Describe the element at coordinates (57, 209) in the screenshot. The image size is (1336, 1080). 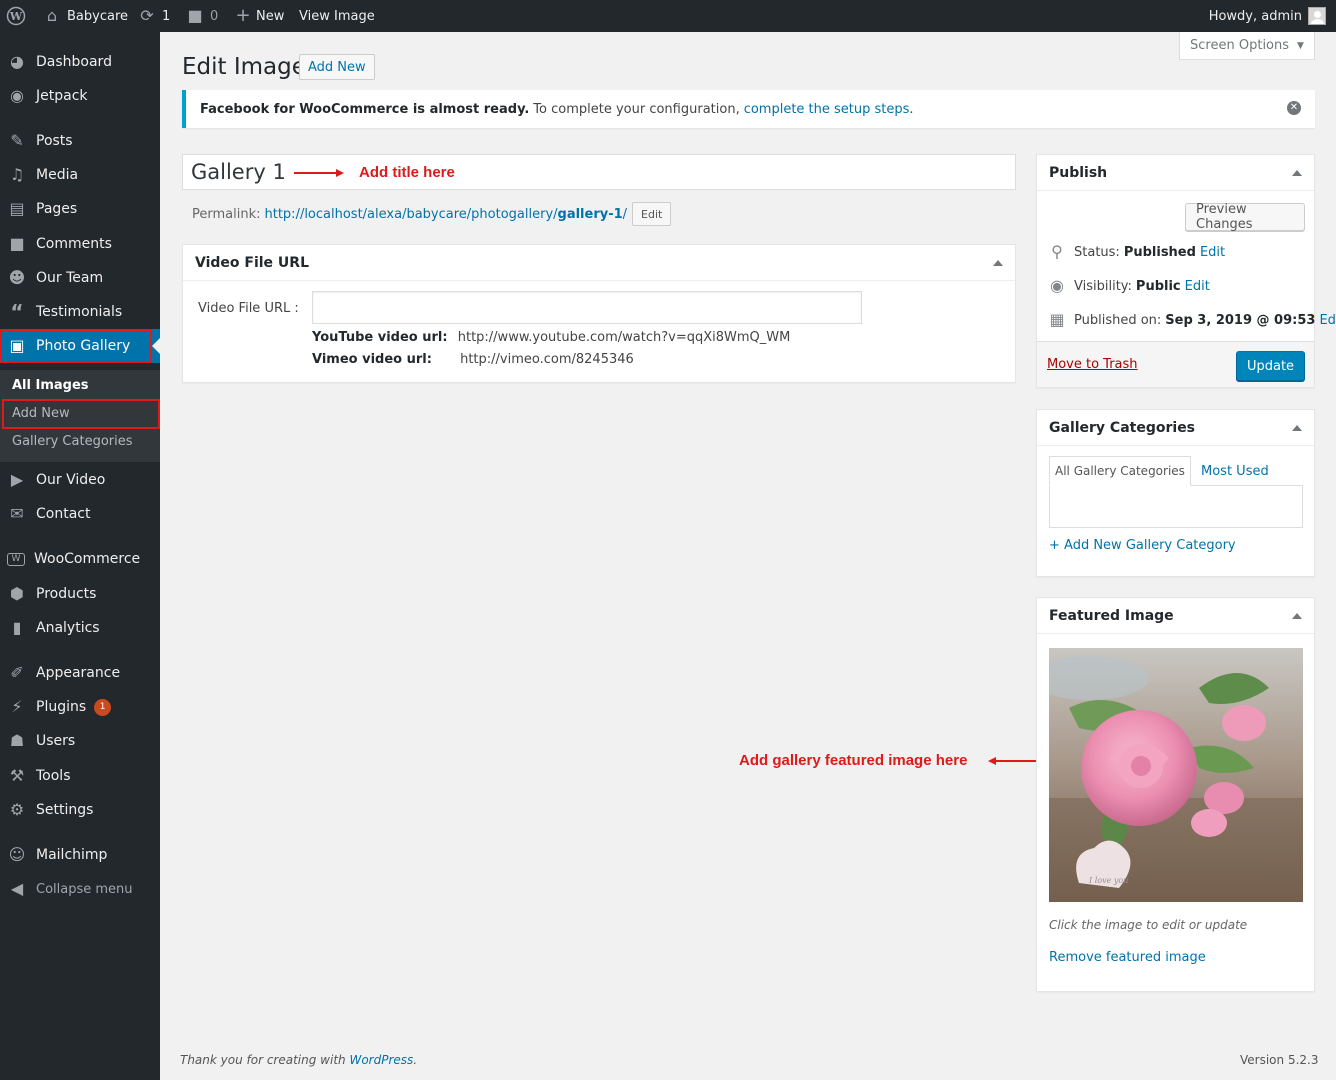
I see `sidebar-item-label: Pages` at that location.